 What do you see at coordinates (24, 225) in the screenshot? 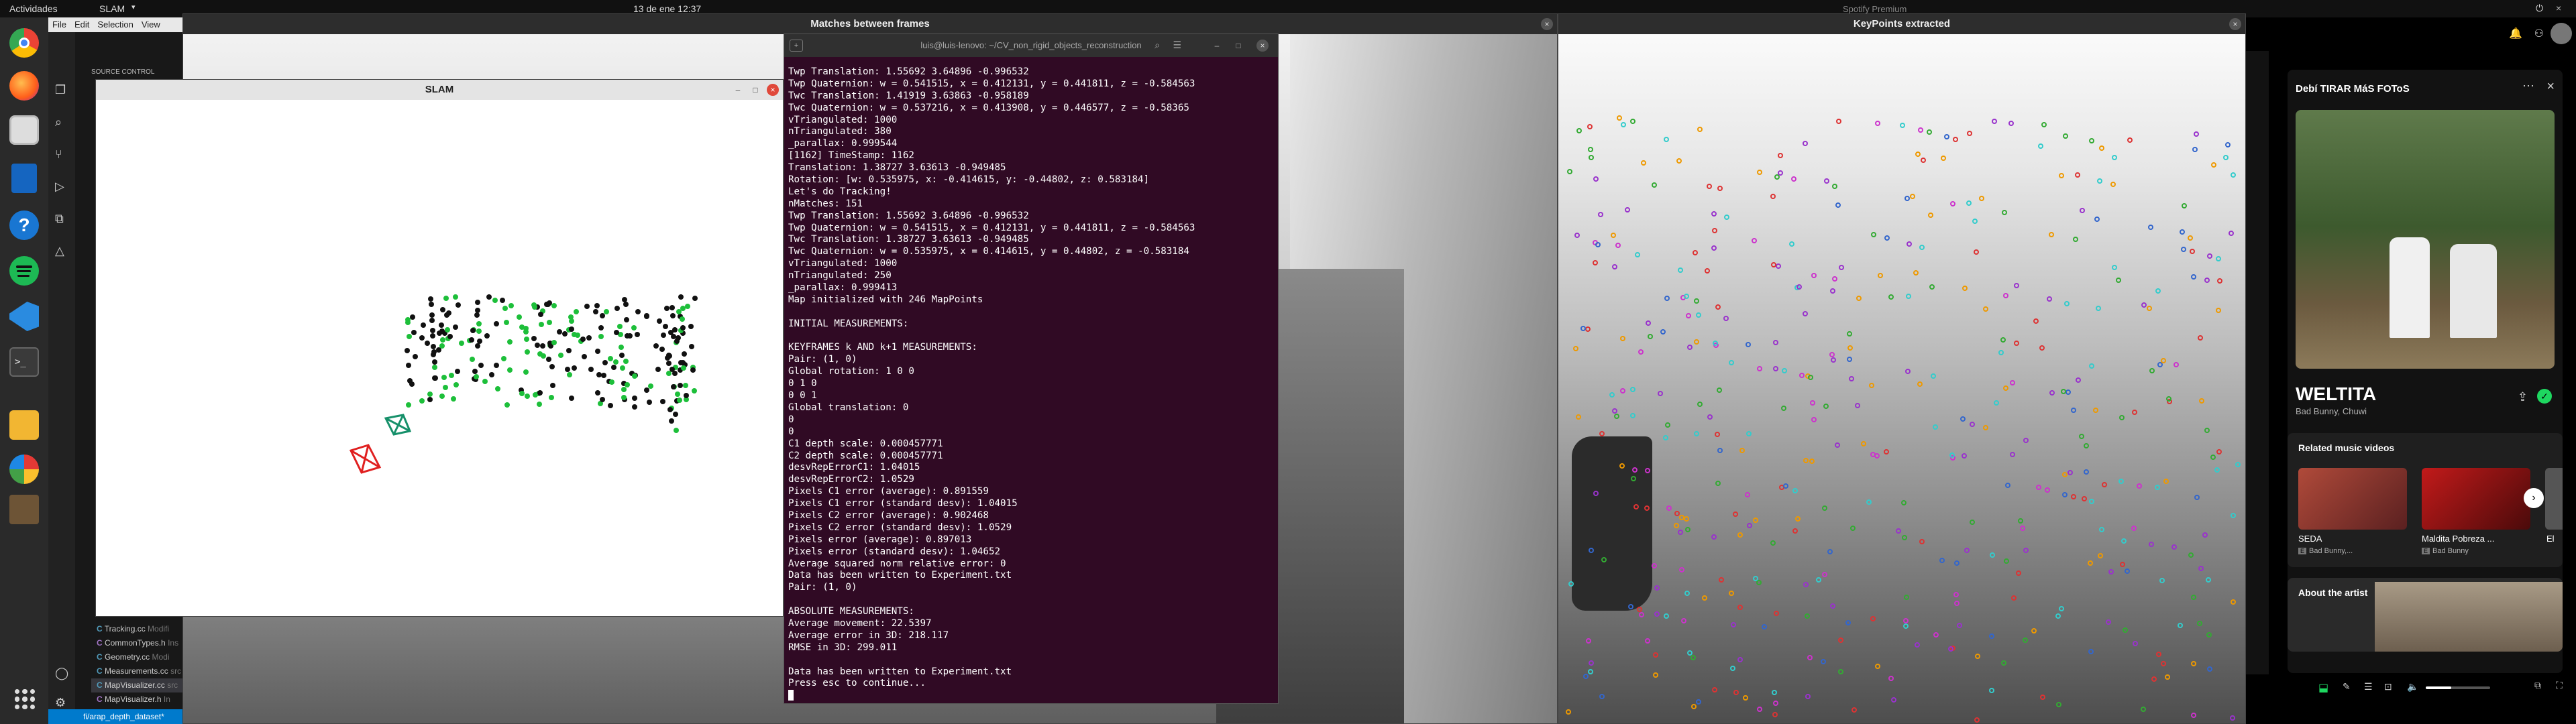
I see `help-icon: ?` at bounding box center [24, 225].